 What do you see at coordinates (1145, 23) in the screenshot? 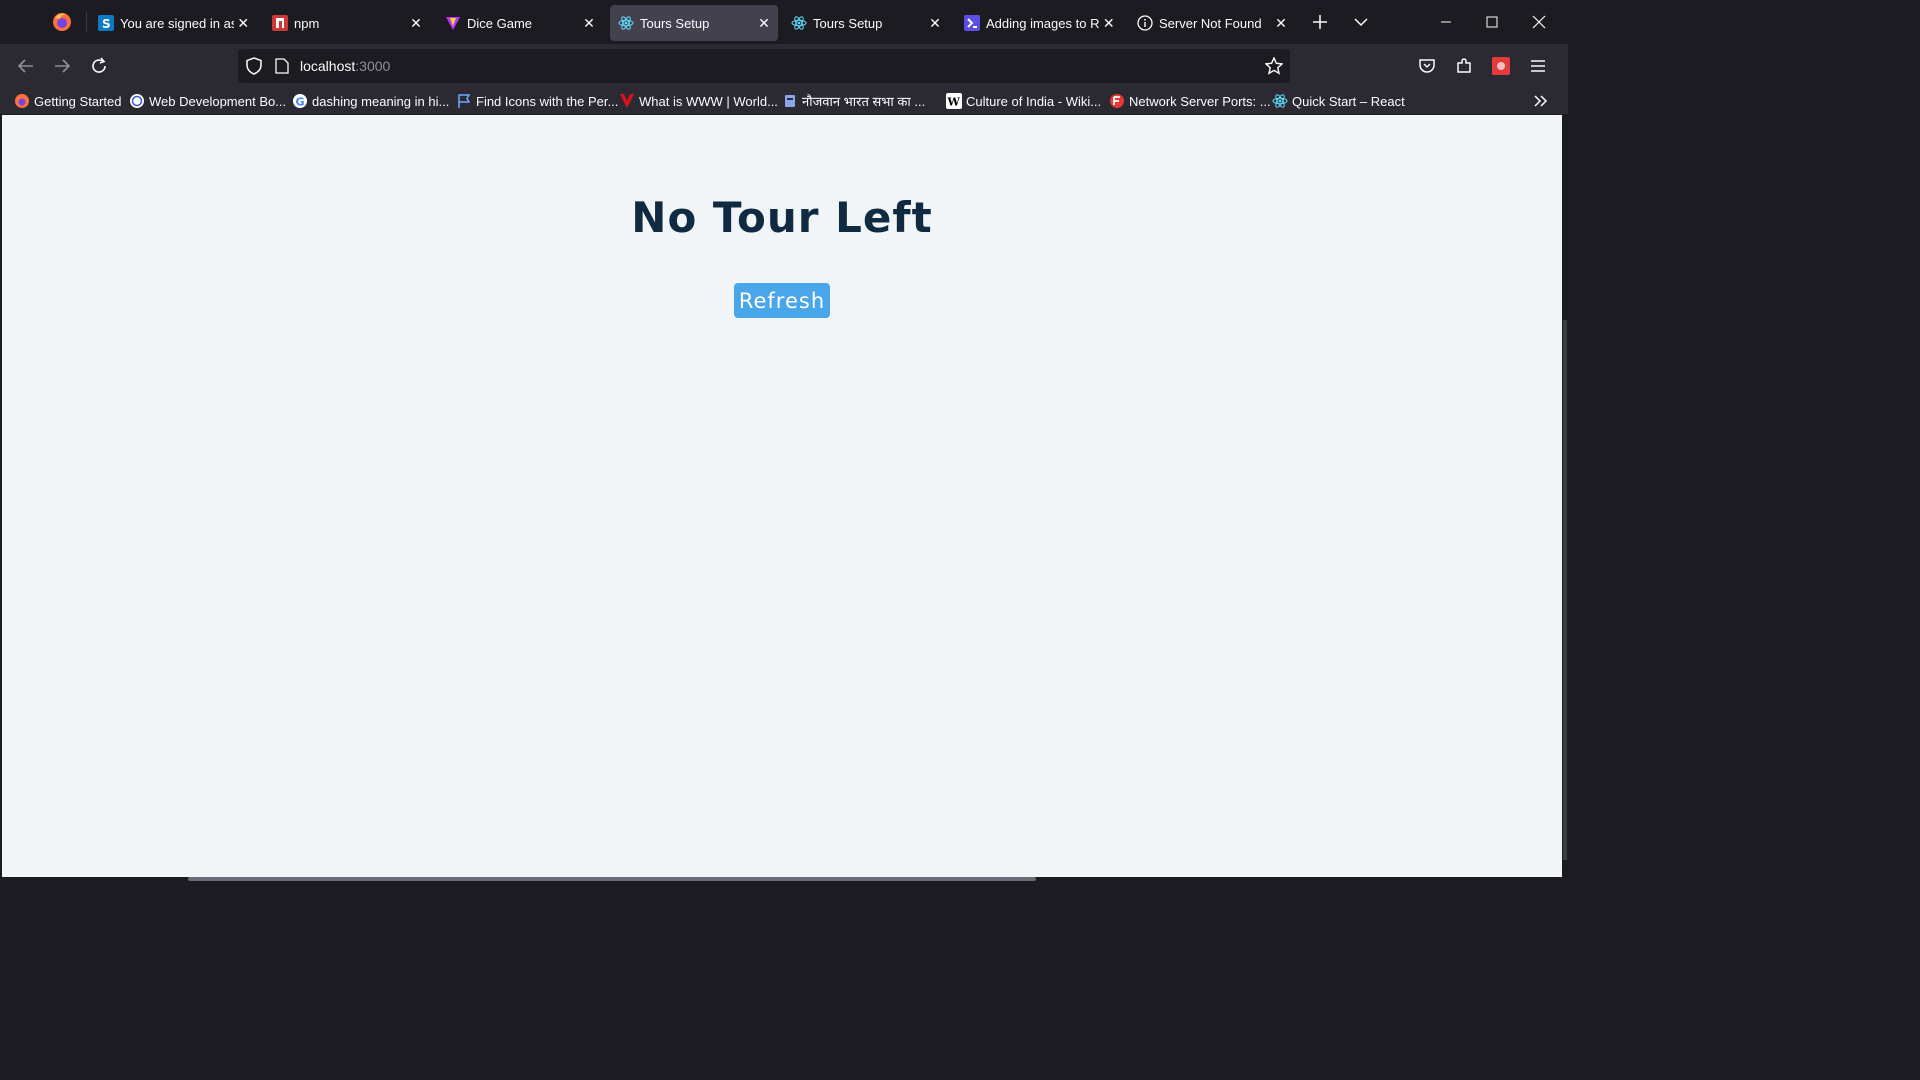
I see `info-icon` at bounding box center [1145, 23].